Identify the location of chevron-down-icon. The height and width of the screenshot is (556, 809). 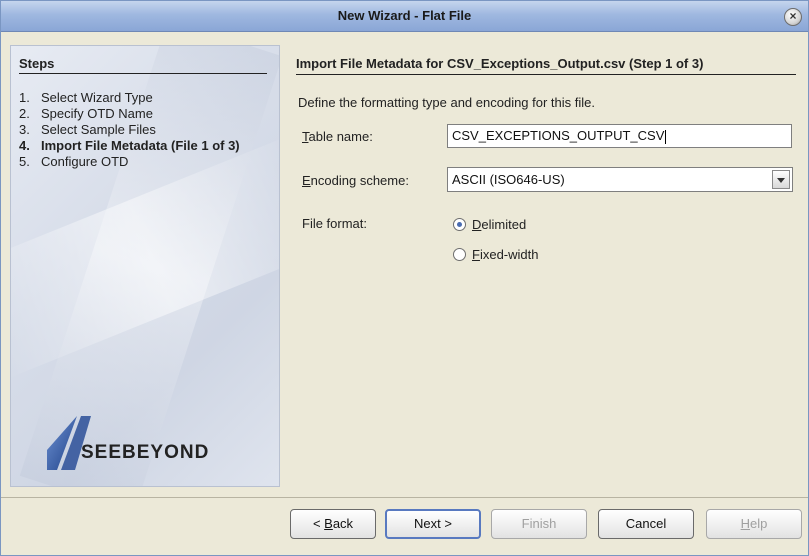
(781, 179).